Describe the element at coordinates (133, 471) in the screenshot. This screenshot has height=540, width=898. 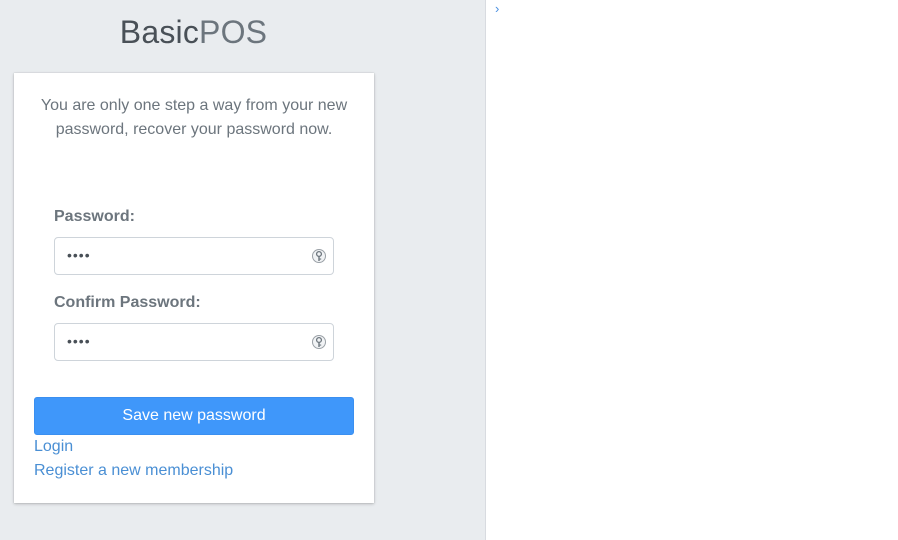
I see `register-membership-link: Register a new membership` at that location.